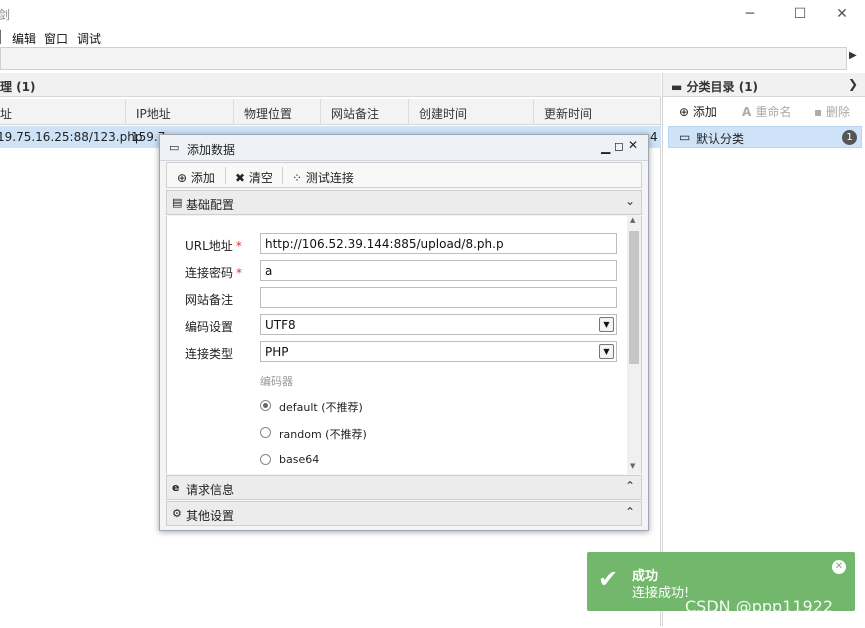  I want to click on scroll-up-icon: ▲, so click(632, 220).